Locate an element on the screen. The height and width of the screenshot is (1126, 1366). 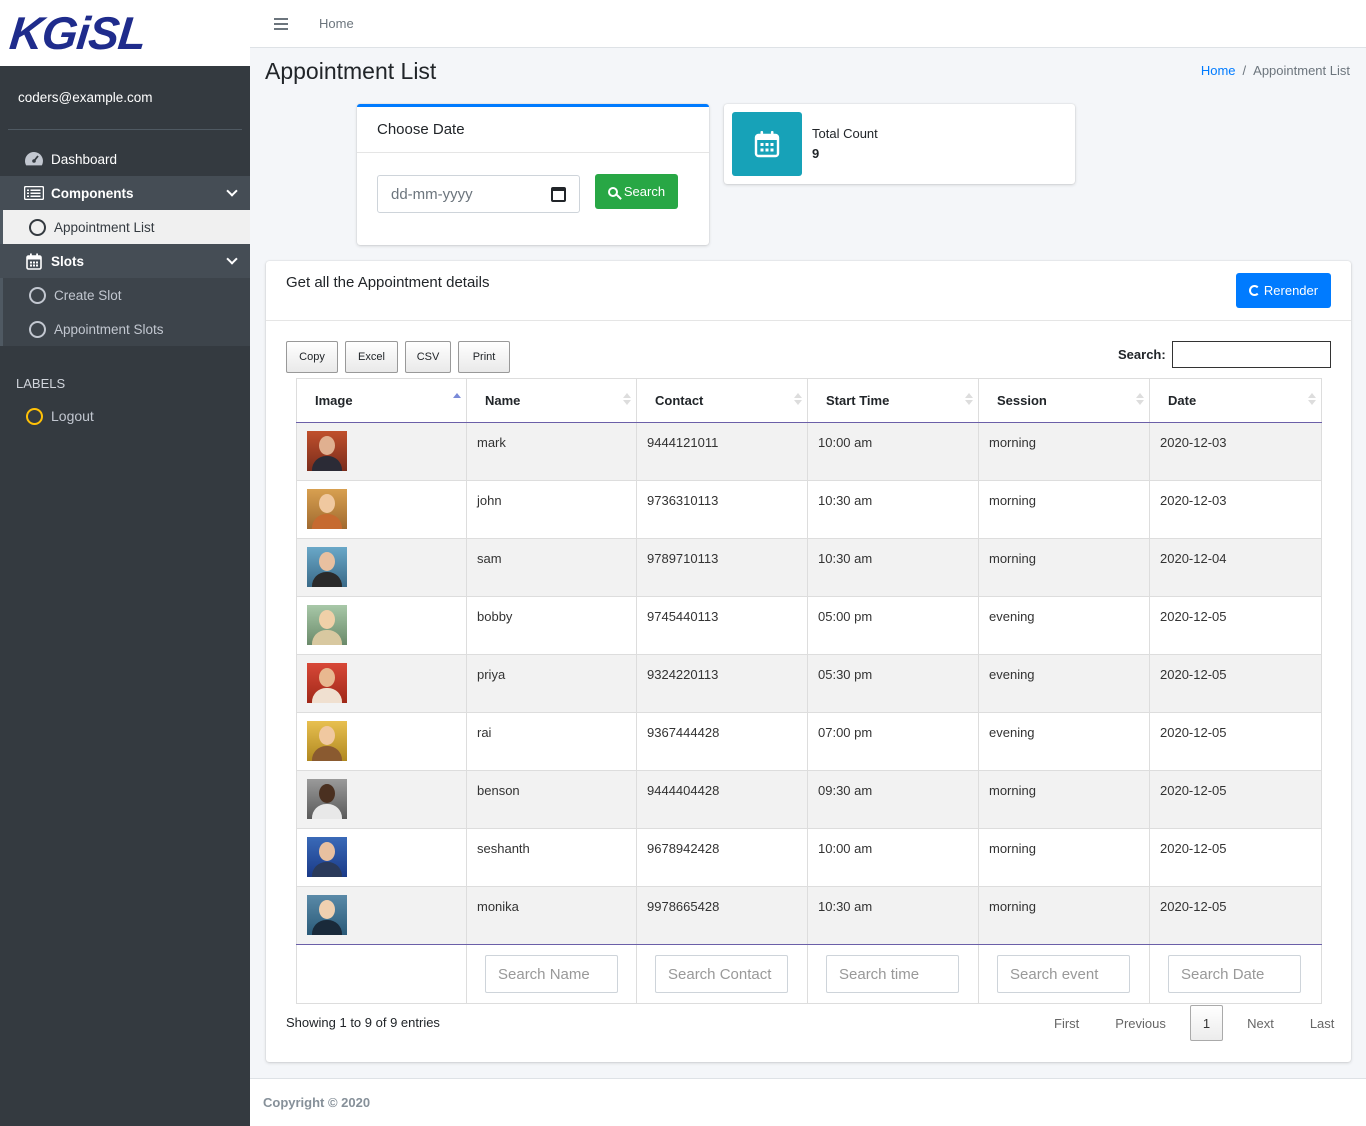
sidebar-item-label: Appointment Slots is located at coordinates (109, 329).